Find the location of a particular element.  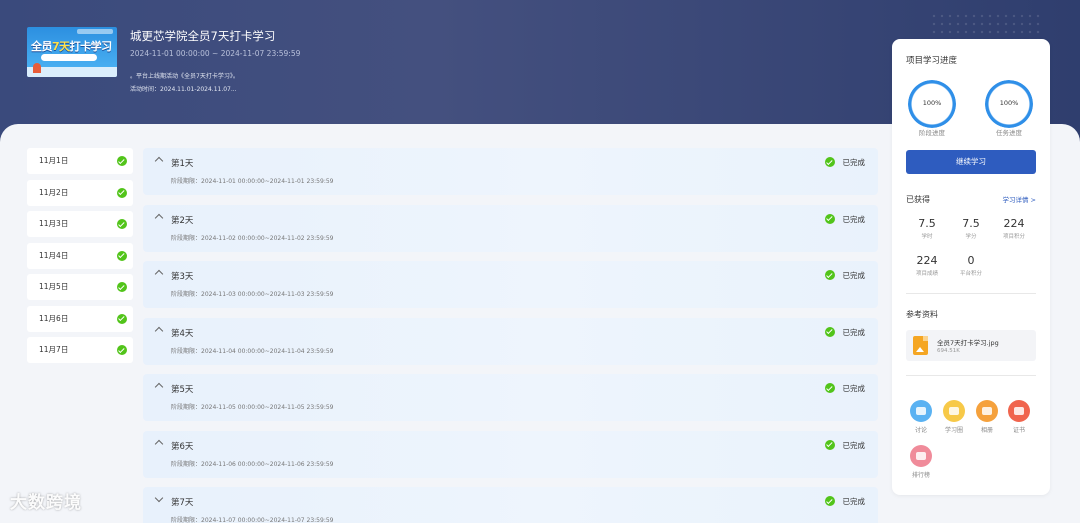

earned-title: 已获得 is located at coordinates (918, 199).